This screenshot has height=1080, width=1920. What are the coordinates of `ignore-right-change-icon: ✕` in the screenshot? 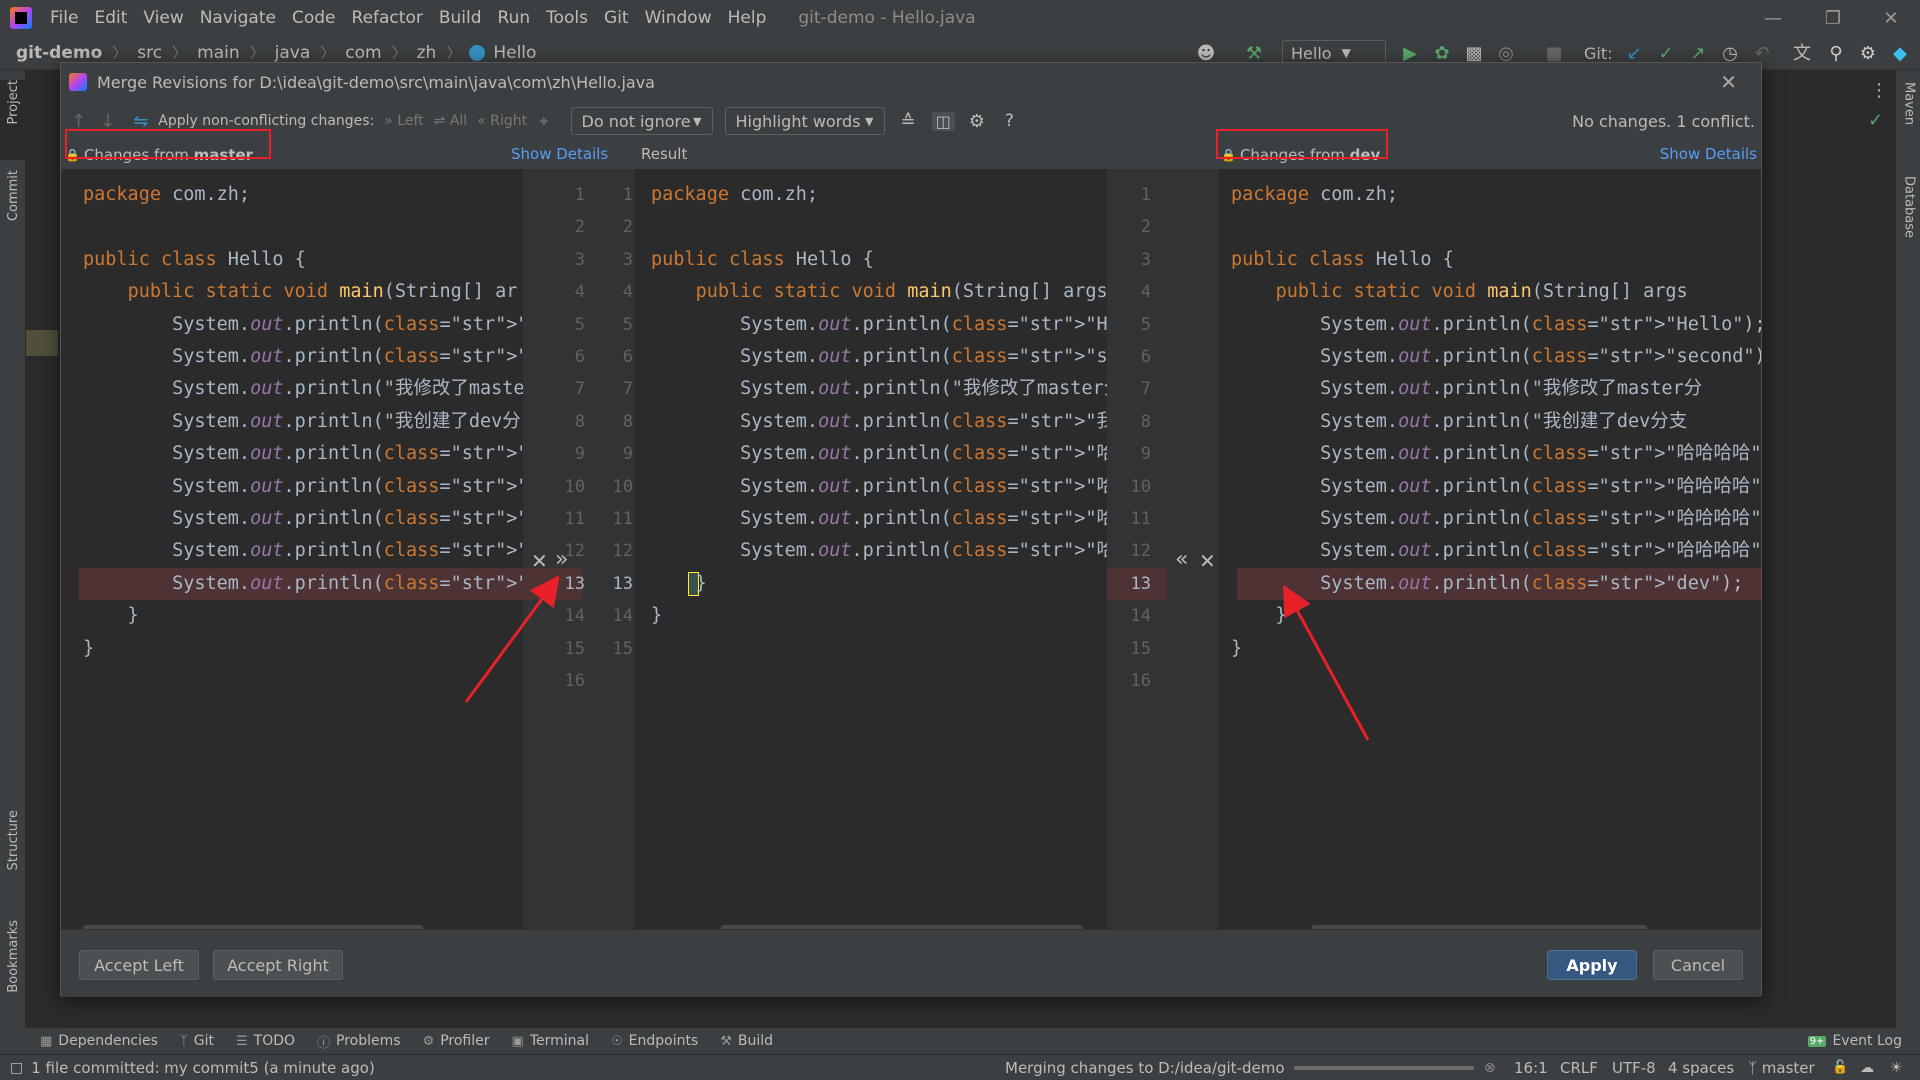 It's located at (1207, 561).